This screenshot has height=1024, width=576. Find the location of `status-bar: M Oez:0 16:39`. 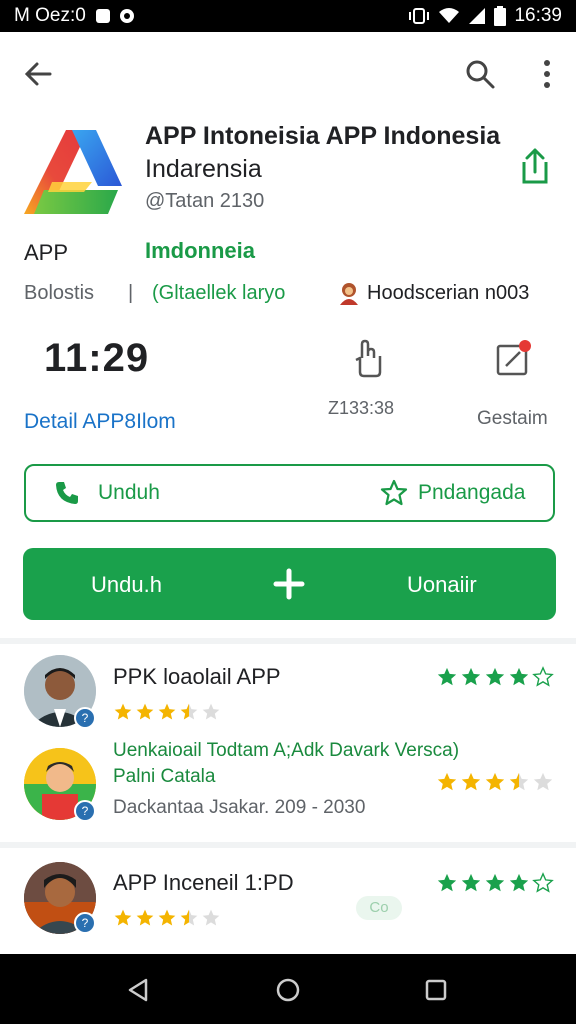

status-bar: M Oez:0 16:39 is located at coordinates (288, 16).